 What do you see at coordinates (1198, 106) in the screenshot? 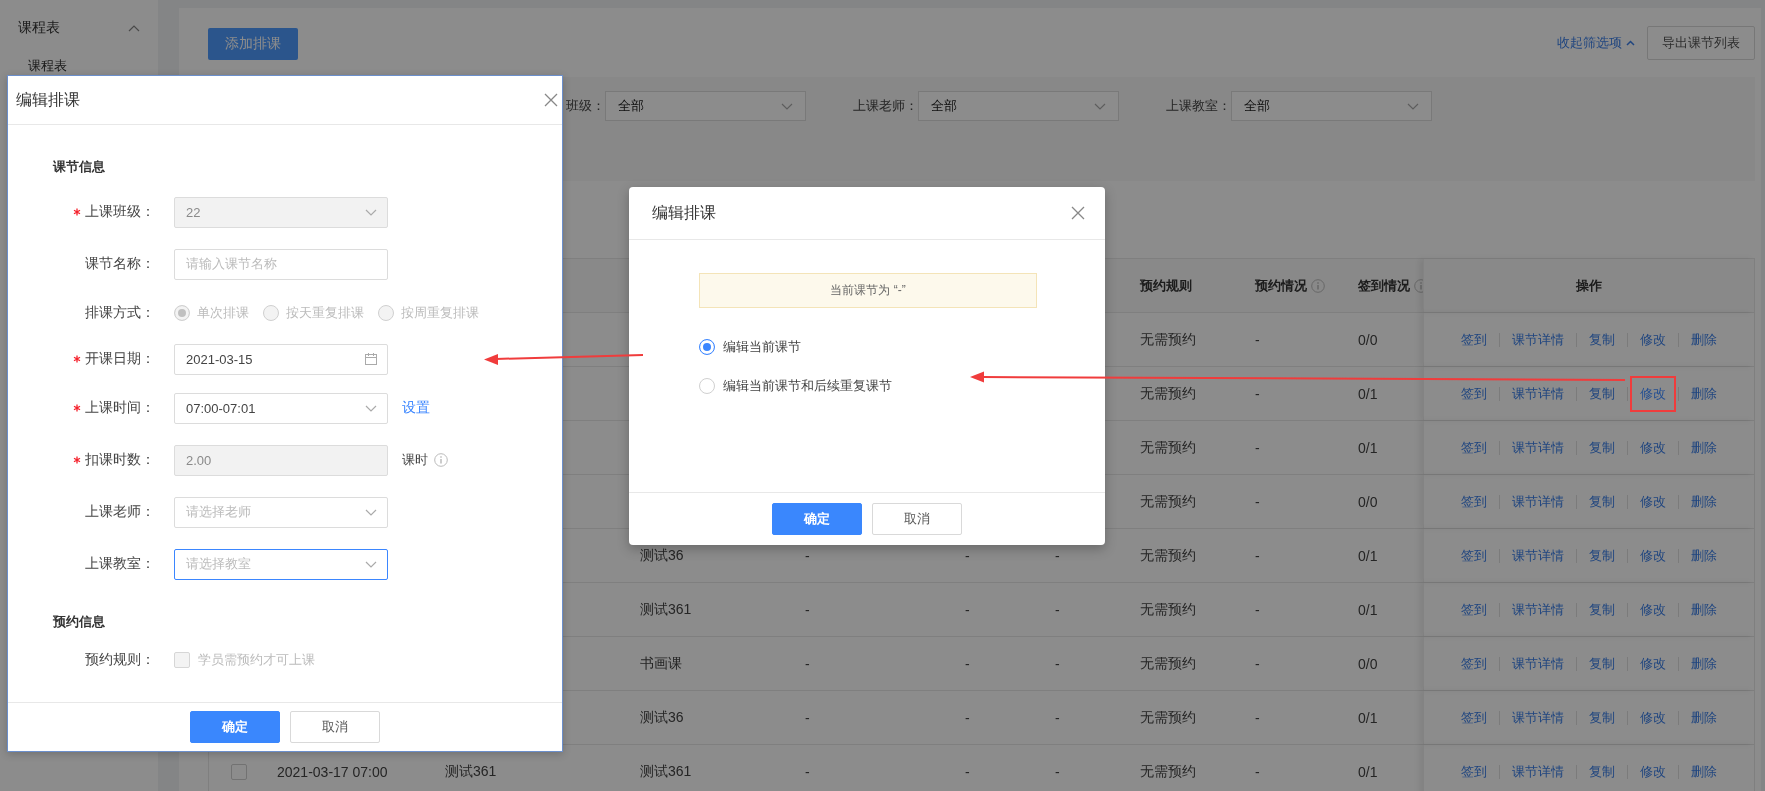
I see `filter-label: 上课教室：` at bounding box center [1198, 106].